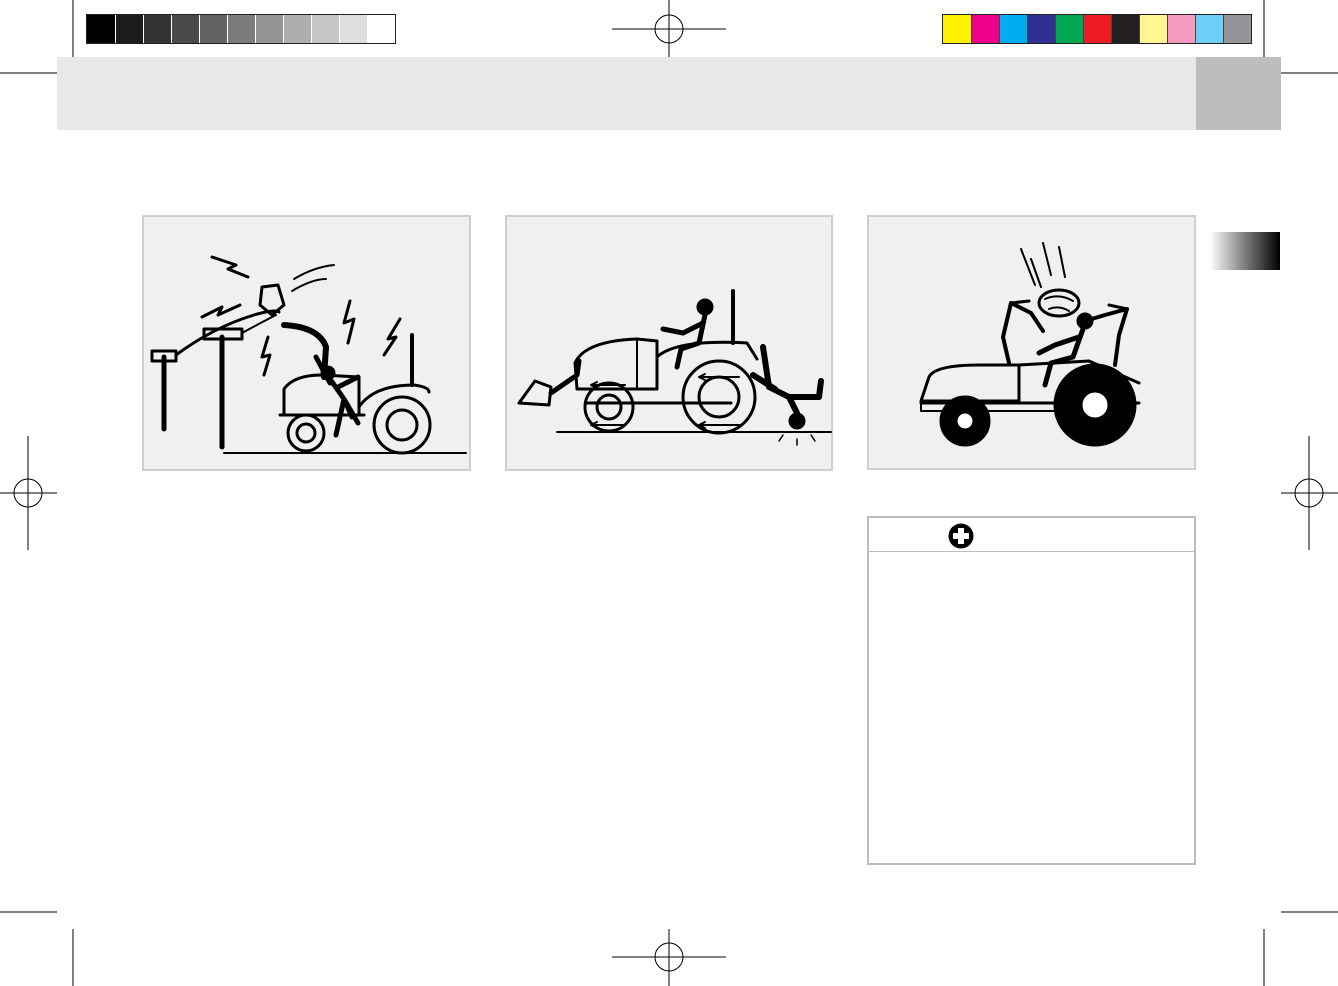  Describe the element at coordinates (674, 367) in the screenshot. I see `tractor-runover-bystander-icon` at that location.